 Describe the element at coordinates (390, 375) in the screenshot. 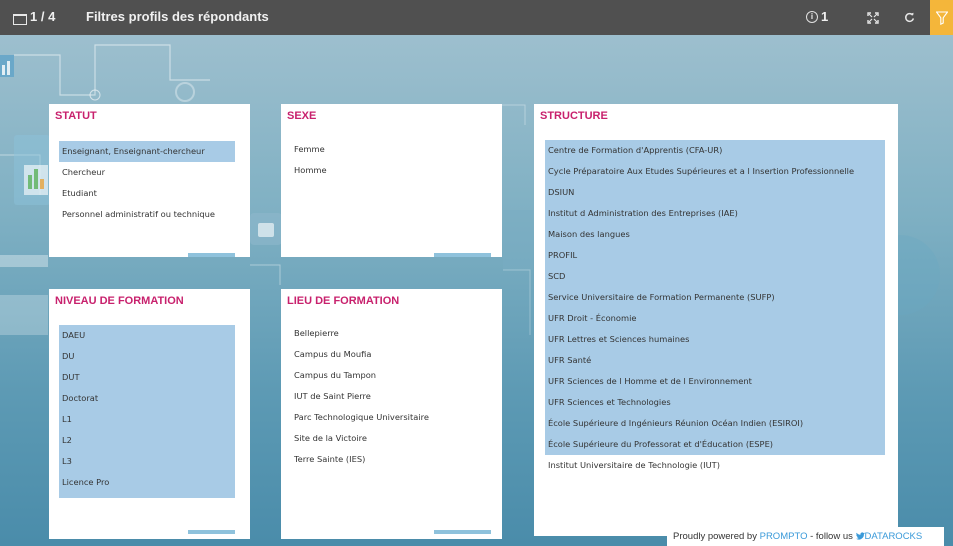

I see `filter-option-tampon: Campus du Tampon` at that location.